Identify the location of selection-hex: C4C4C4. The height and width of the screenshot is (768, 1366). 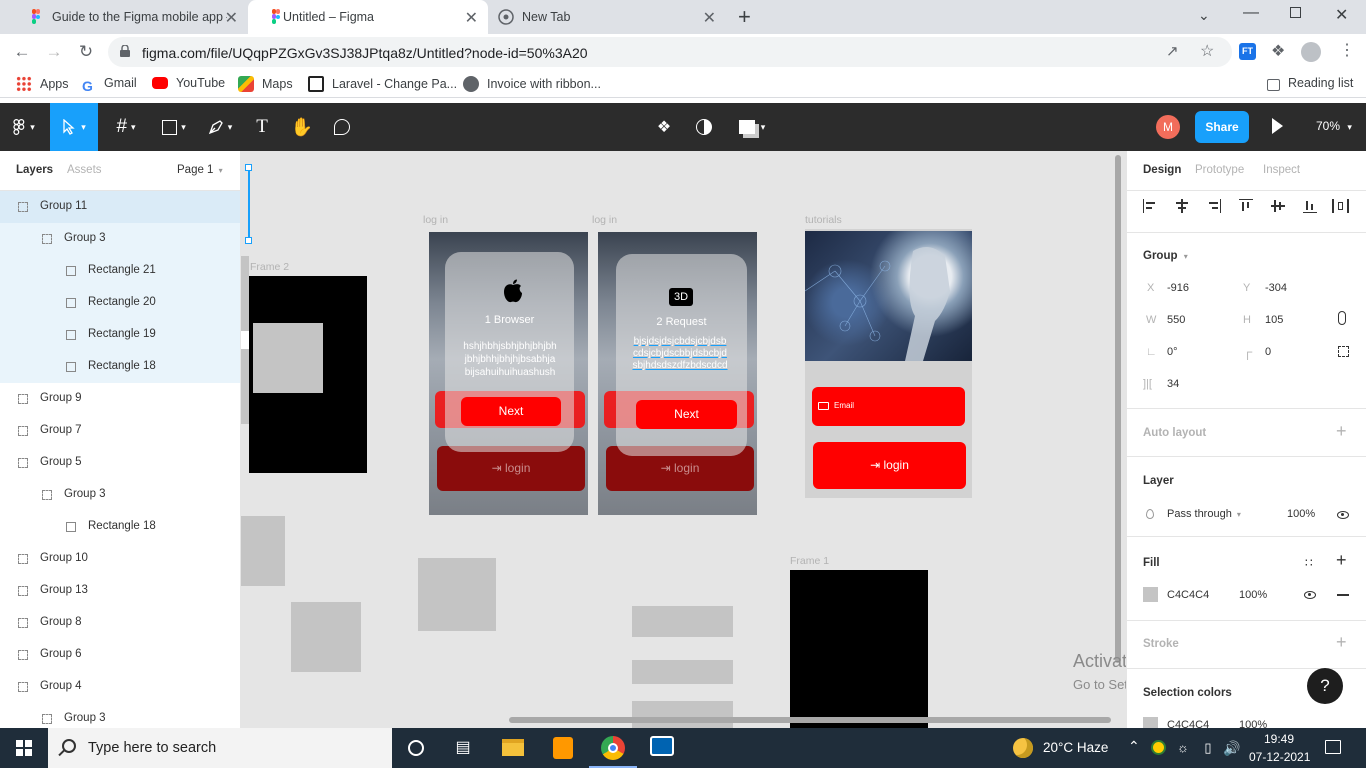
(1188, 723).